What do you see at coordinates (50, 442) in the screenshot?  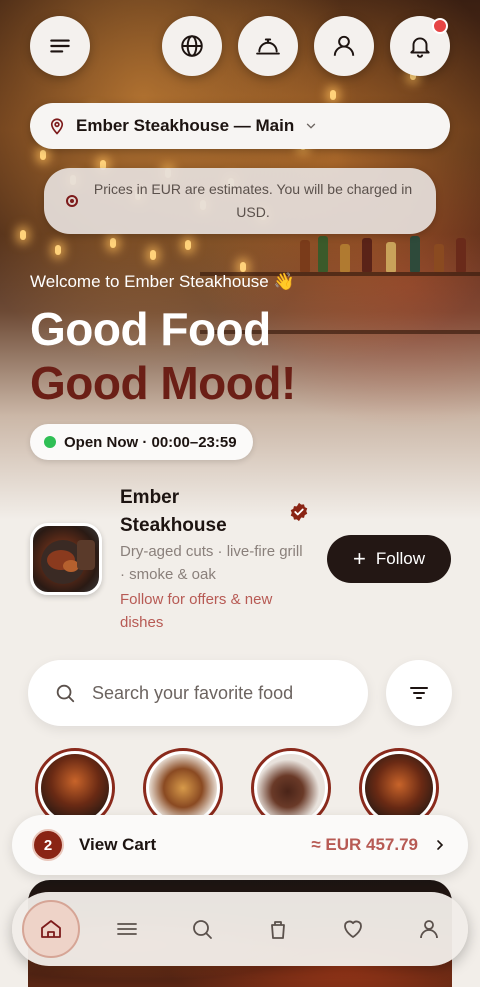 I see `open-status-dot` at bounding box center [50, 442].